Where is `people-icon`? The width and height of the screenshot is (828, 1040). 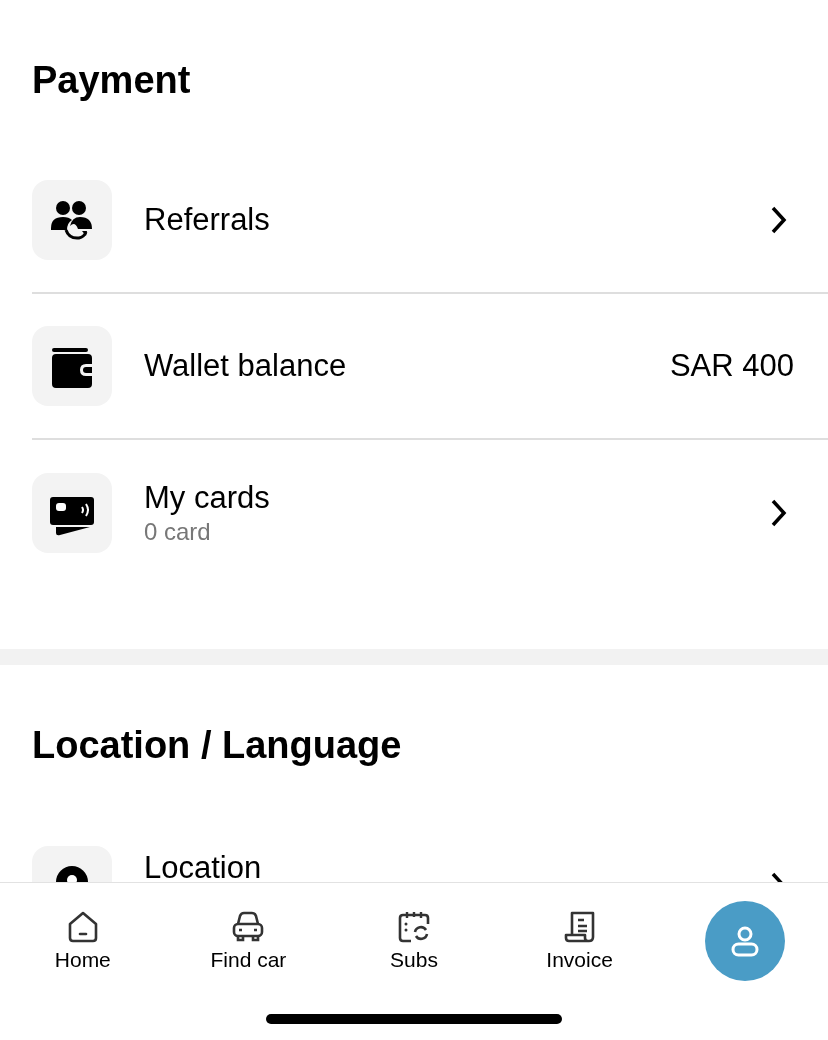 people-icon is located at coordinates (72, 220).